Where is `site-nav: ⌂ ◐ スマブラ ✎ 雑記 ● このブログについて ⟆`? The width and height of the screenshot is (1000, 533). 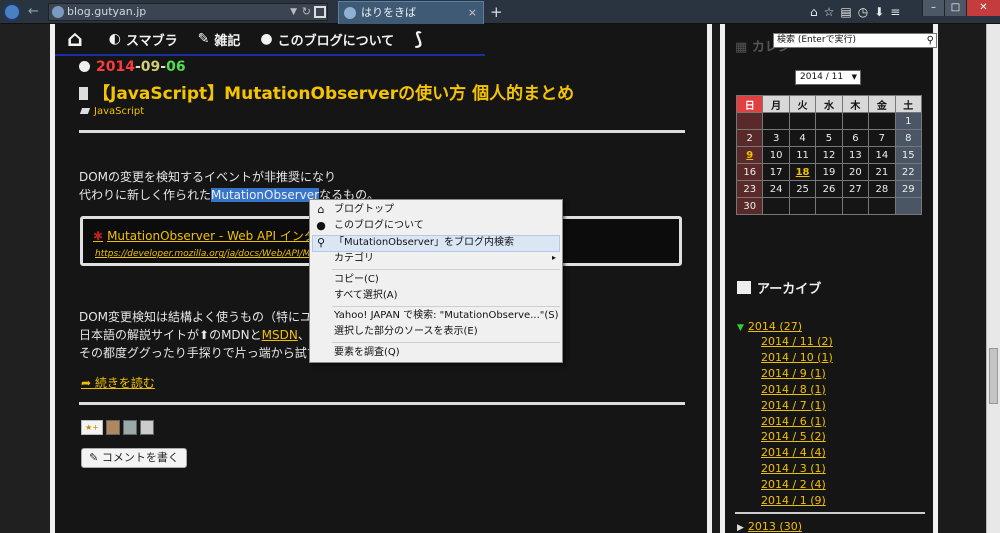 site-nav: ⌂ ◐ スマブラ ✎ 雑記 ● このブログについて ⟆ is located at coordinates (270, 40).